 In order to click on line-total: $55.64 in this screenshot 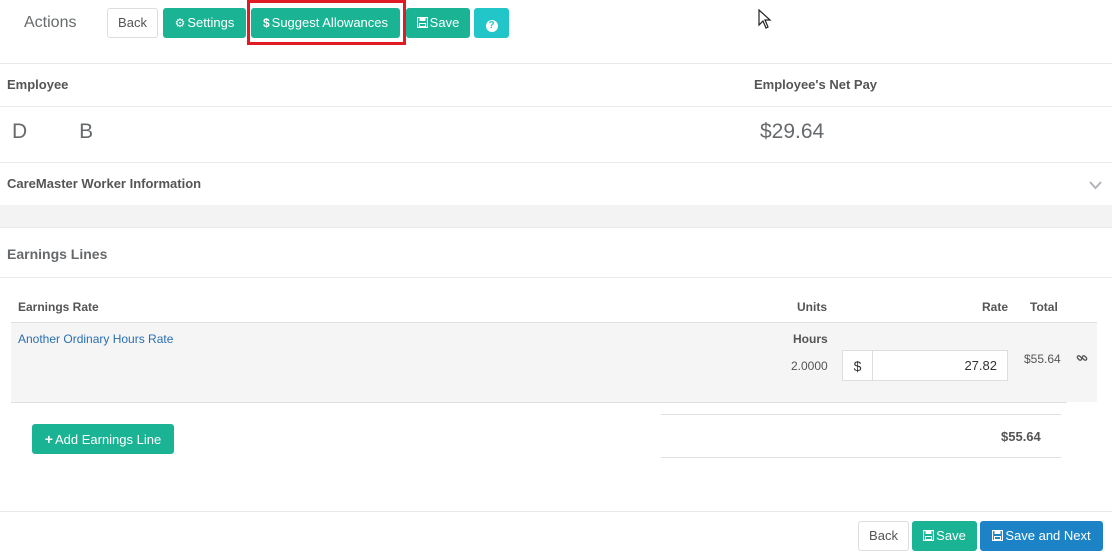, I will do `click(1042, 359)`.